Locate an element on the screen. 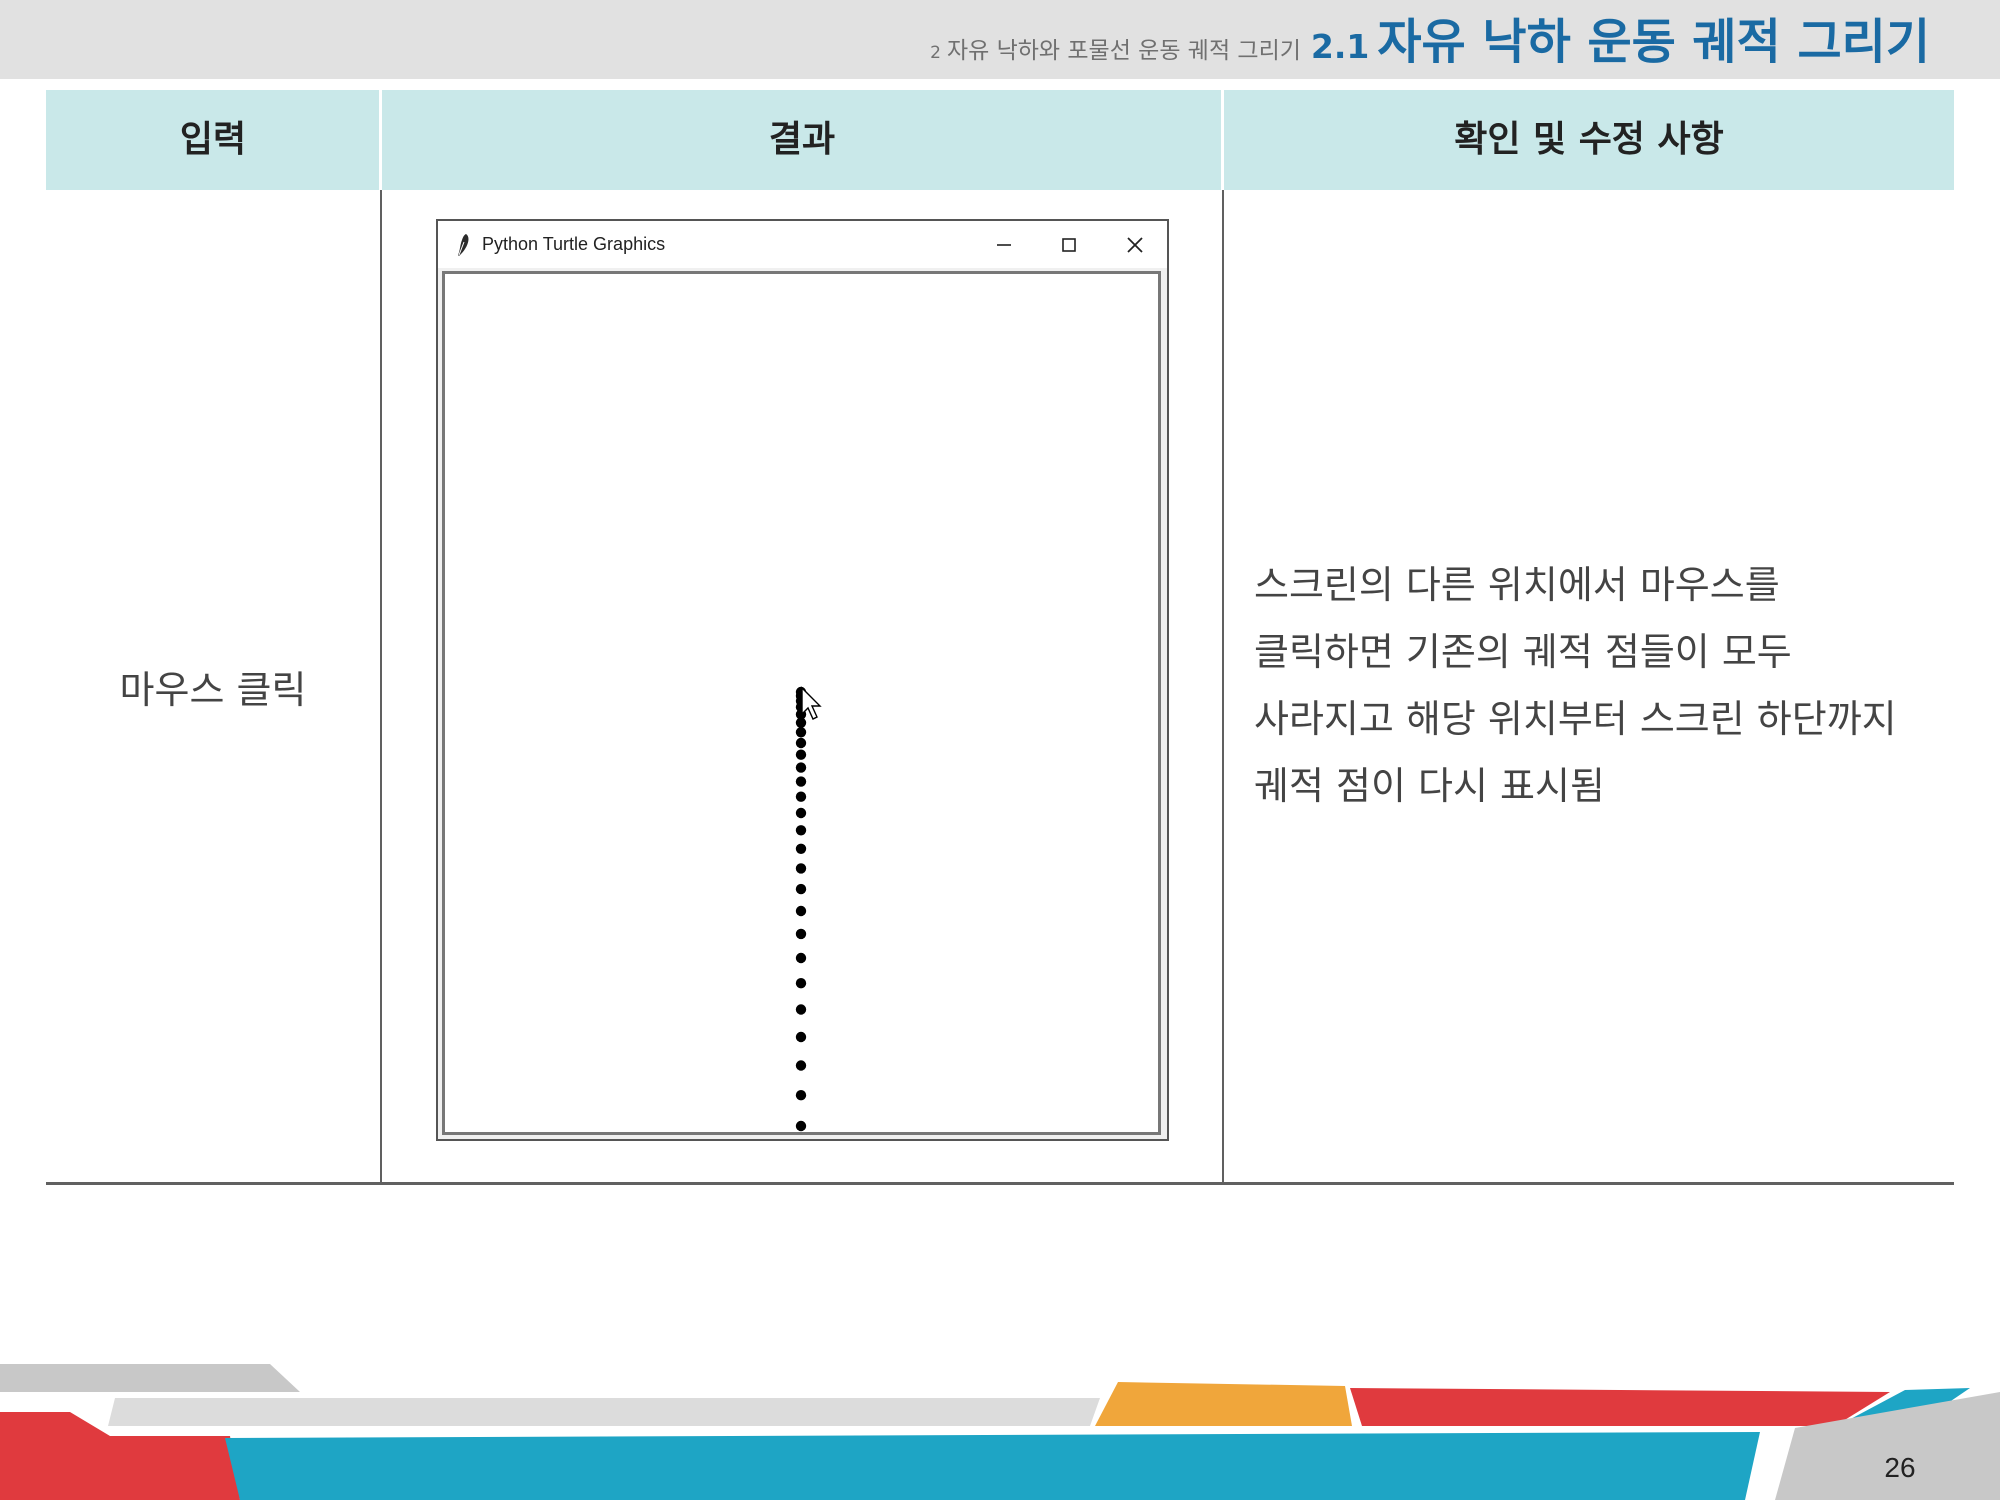 This screenshot has width=2000, height=1500. footer-decoration is located at coordinates (1000, 1432).